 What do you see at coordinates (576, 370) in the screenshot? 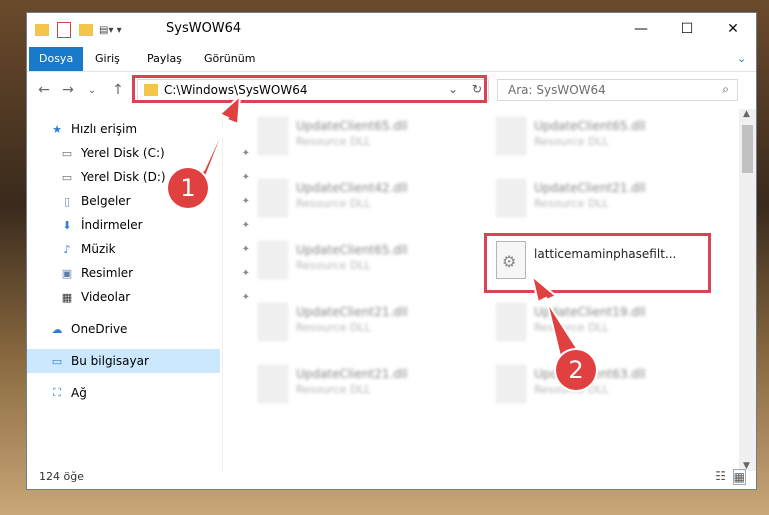
I see `step-badge-2: 2` at bounding box center [576, 370].